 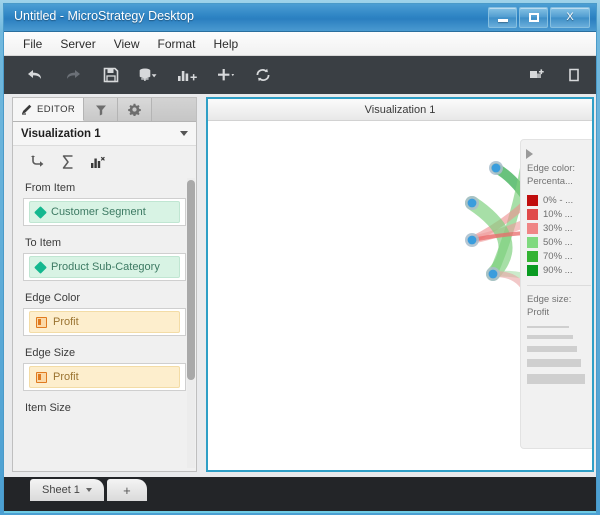 I want to click on maximize-icon, so click(x=533, y=17).